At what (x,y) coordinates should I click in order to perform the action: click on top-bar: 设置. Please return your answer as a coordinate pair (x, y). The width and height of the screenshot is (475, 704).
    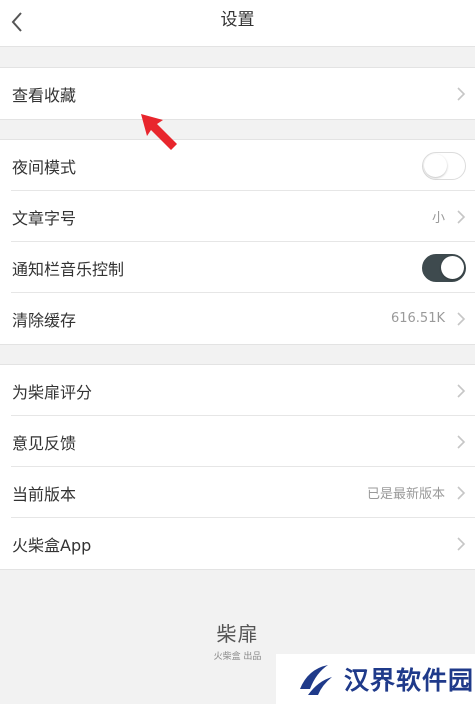
    Looking at the image, I should click on (237, 23).